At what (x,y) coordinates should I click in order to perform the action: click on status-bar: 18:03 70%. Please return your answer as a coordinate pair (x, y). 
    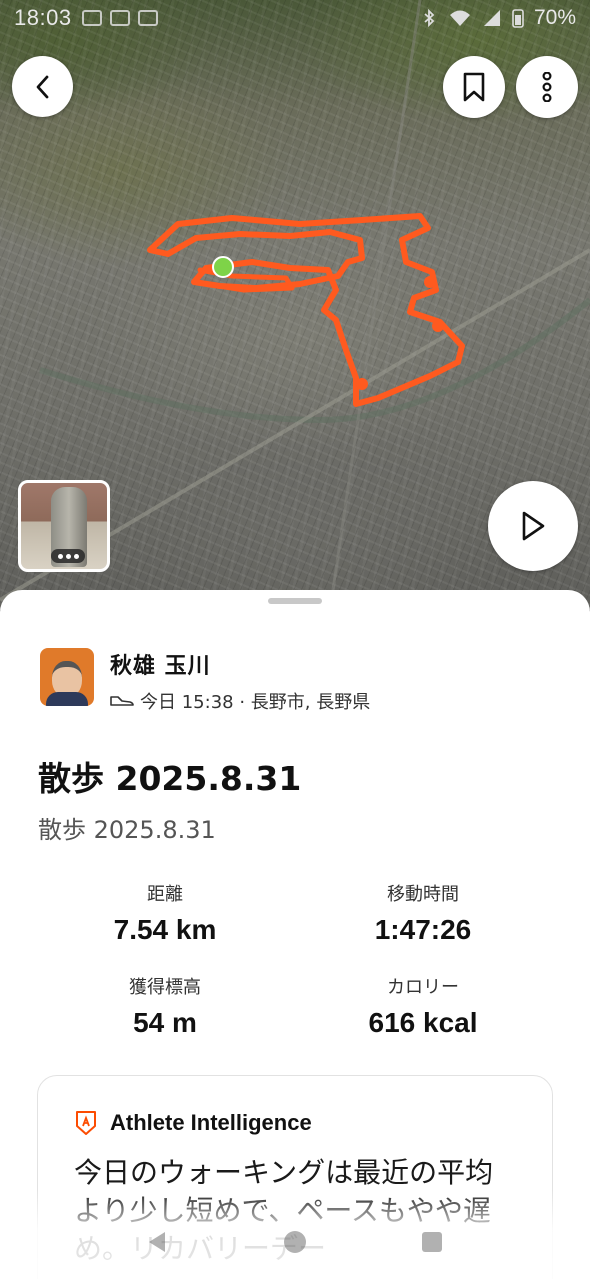
    Looking at the image, I should click on (295, 18).